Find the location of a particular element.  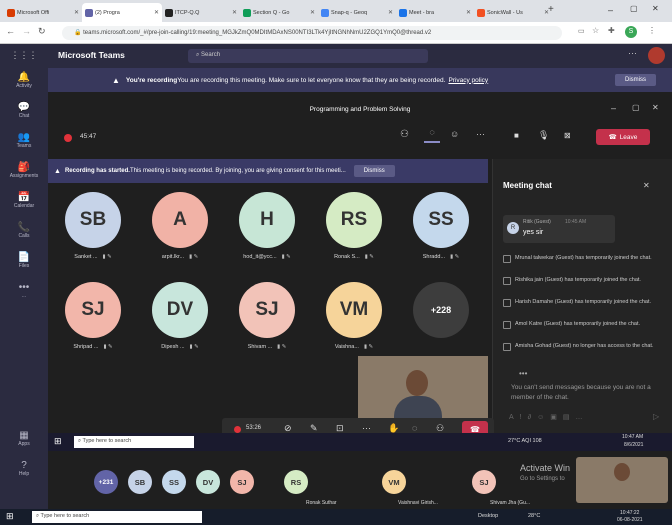

close-meeting-icon: ✕ is located at coordinates (655, 107).